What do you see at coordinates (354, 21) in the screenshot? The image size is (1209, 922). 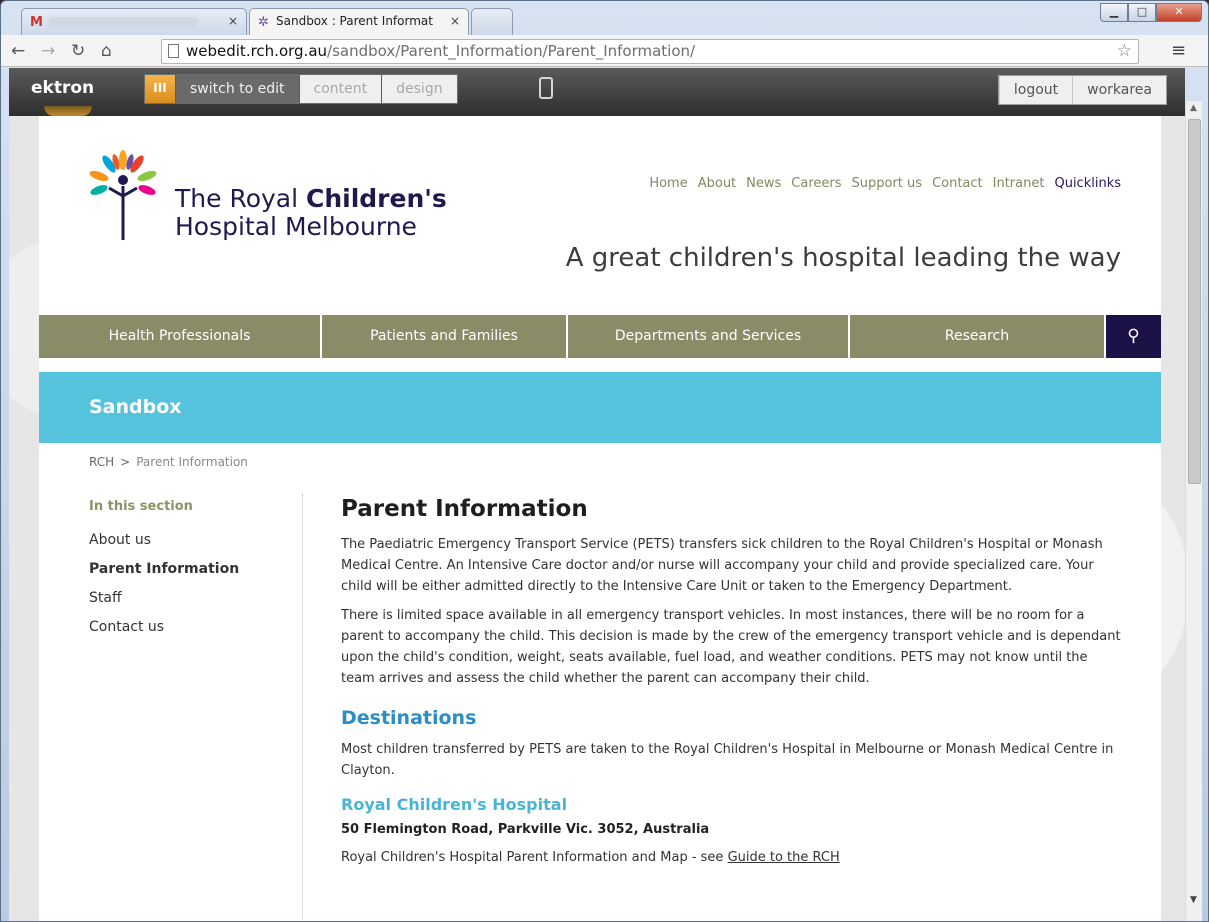 I see `tab-sandbox-title: Sandbox : Parent Informat` at bounding box center [354, 21].